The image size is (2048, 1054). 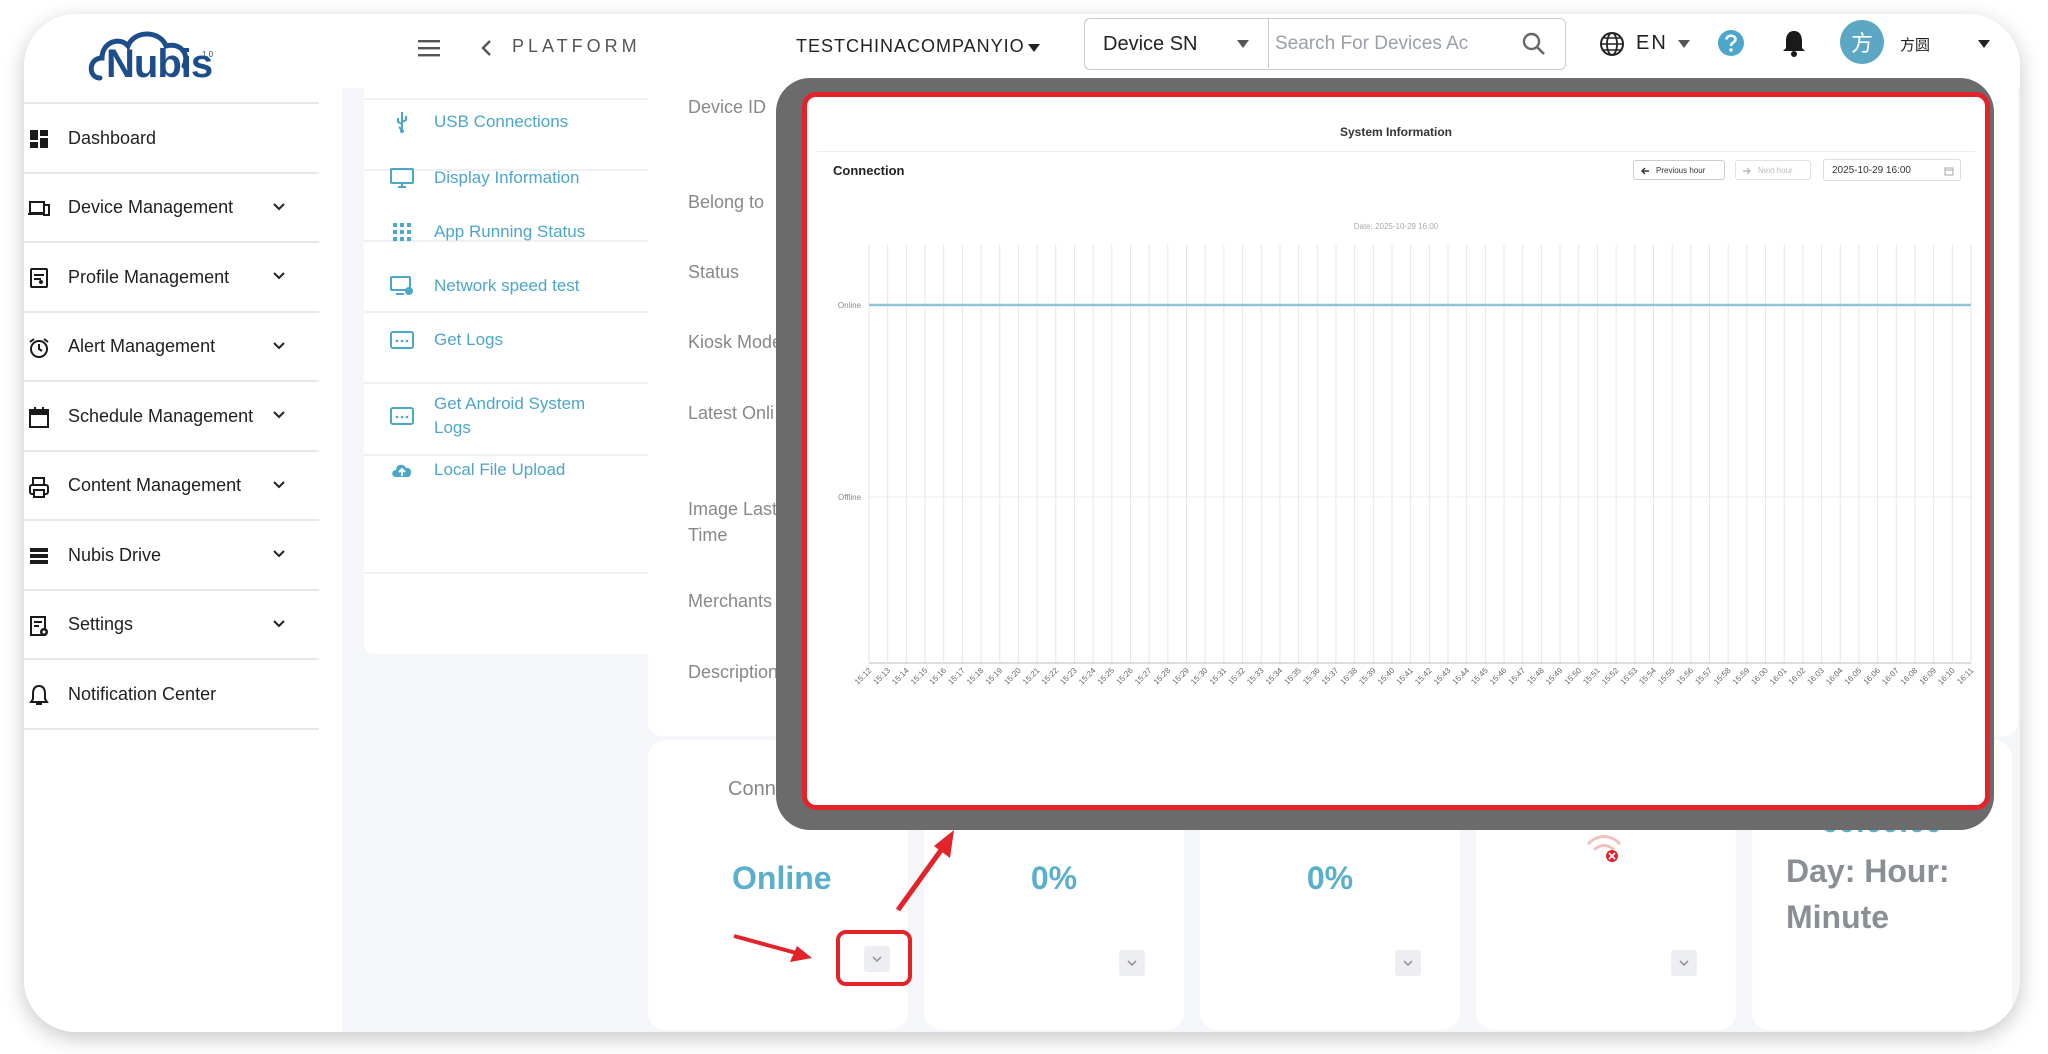 I want to click on platform-breadcrumb: PLATFORM, so click(x=576, y=46).